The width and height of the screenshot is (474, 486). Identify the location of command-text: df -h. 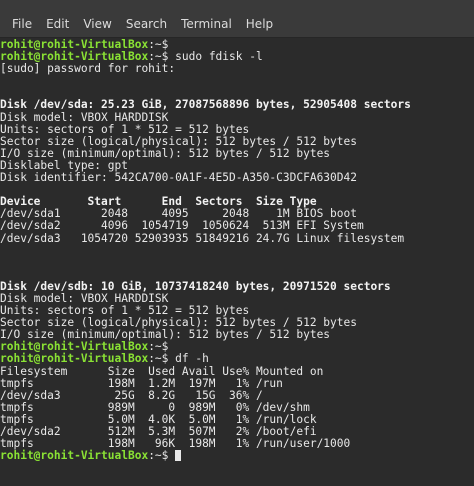
(188, 359).